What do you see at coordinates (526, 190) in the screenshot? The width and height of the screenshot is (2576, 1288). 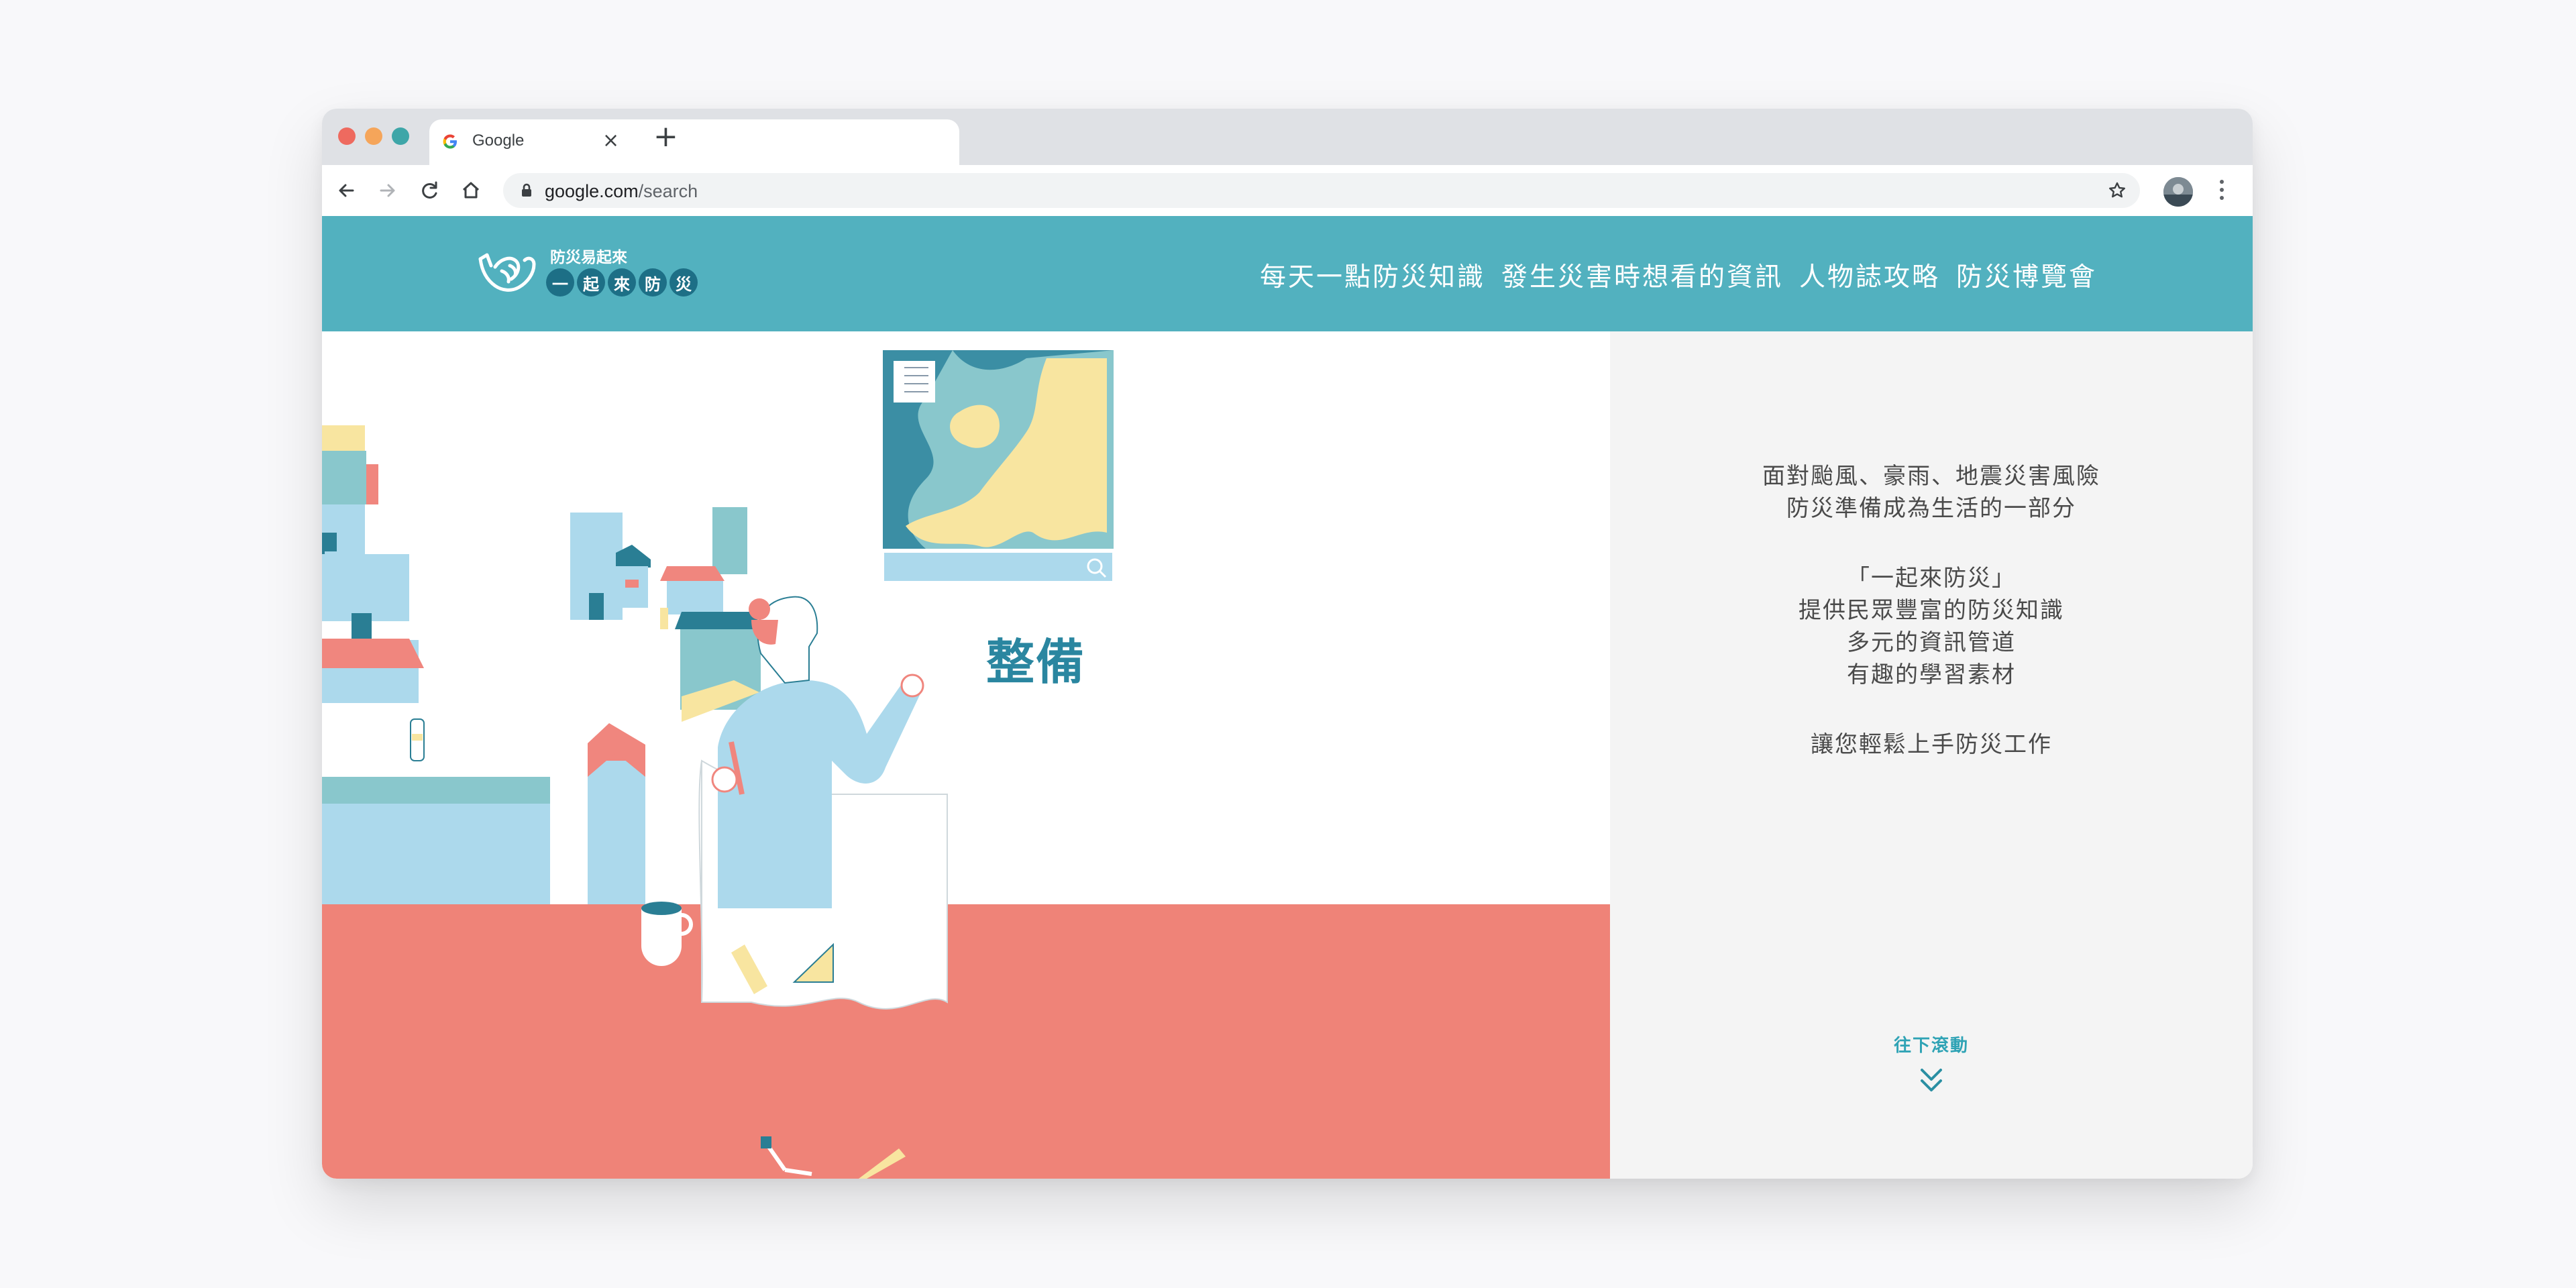 I see `lock-icon` at bounding box center [526, 190].